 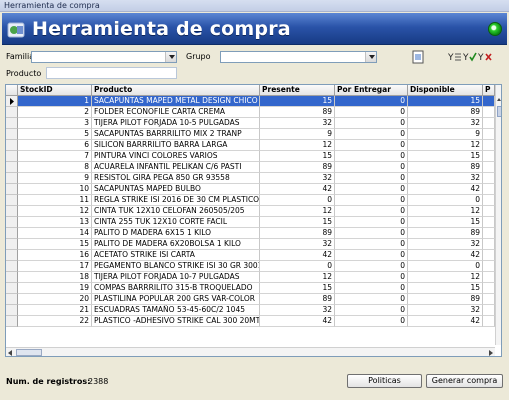 I want to click on cell-presente: 0, so click(x=297, y=200).